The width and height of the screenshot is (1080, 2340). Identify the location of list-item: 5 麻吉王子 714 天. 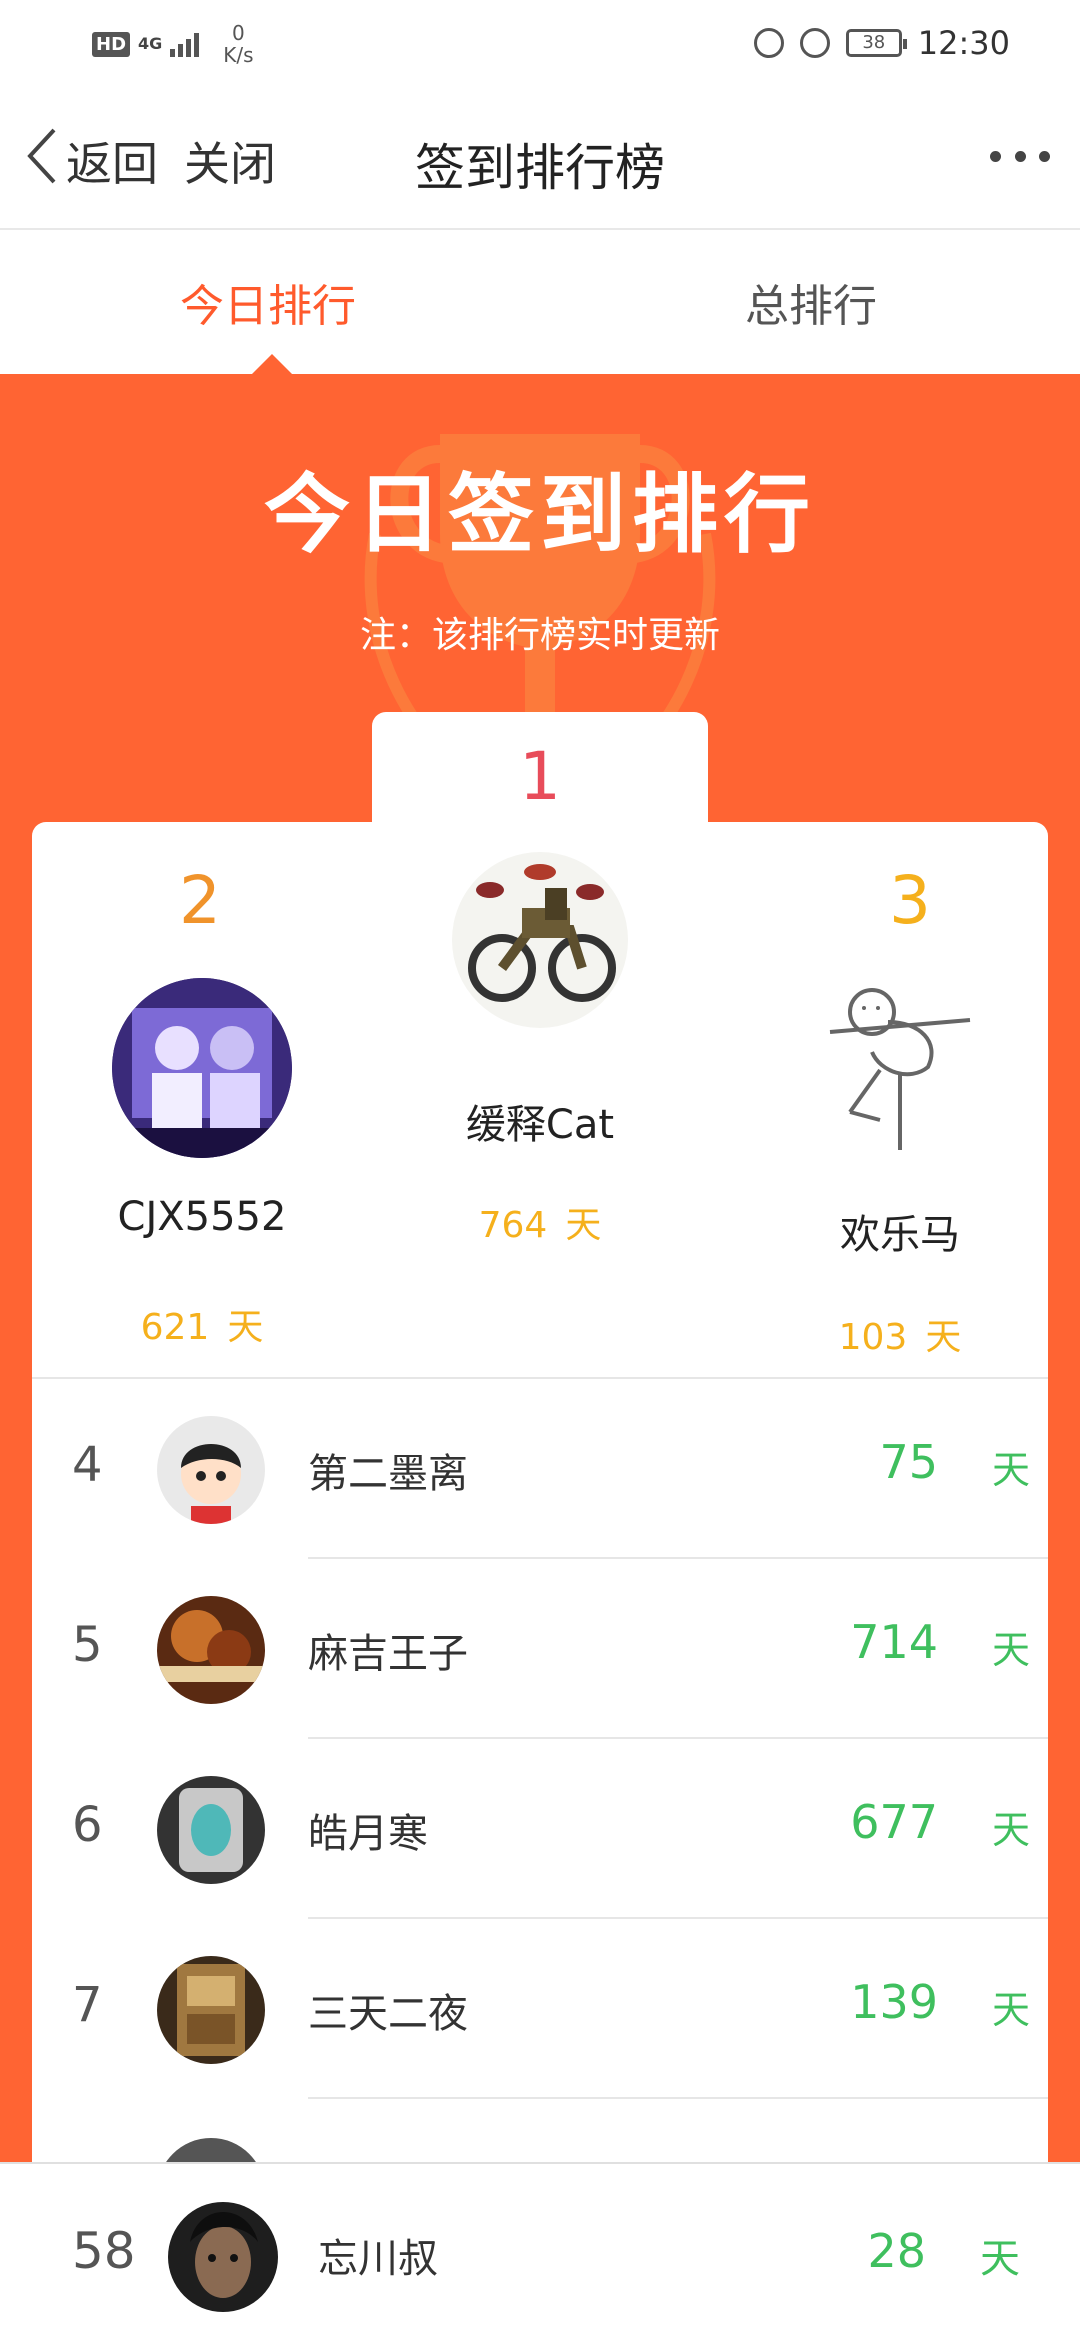
(540, 1649).